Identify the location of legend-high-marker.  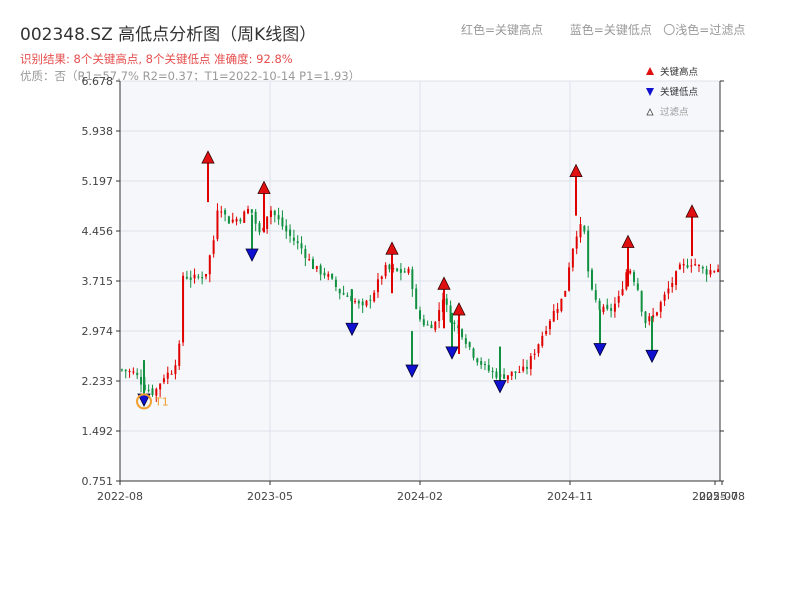
(650, 71).